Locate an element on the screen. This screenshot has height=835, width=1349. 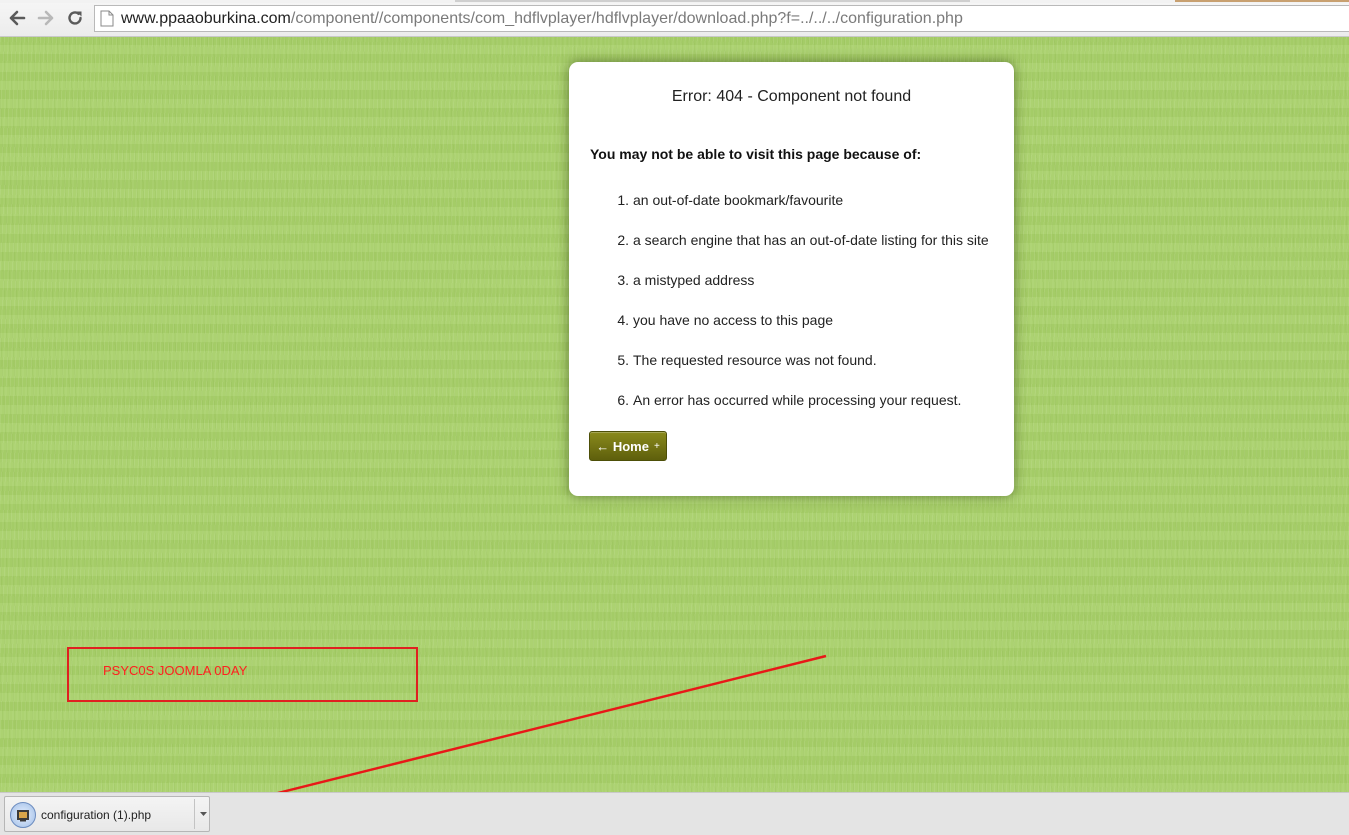
download-item: configuration (1).php is located at coordinates (107, 814).